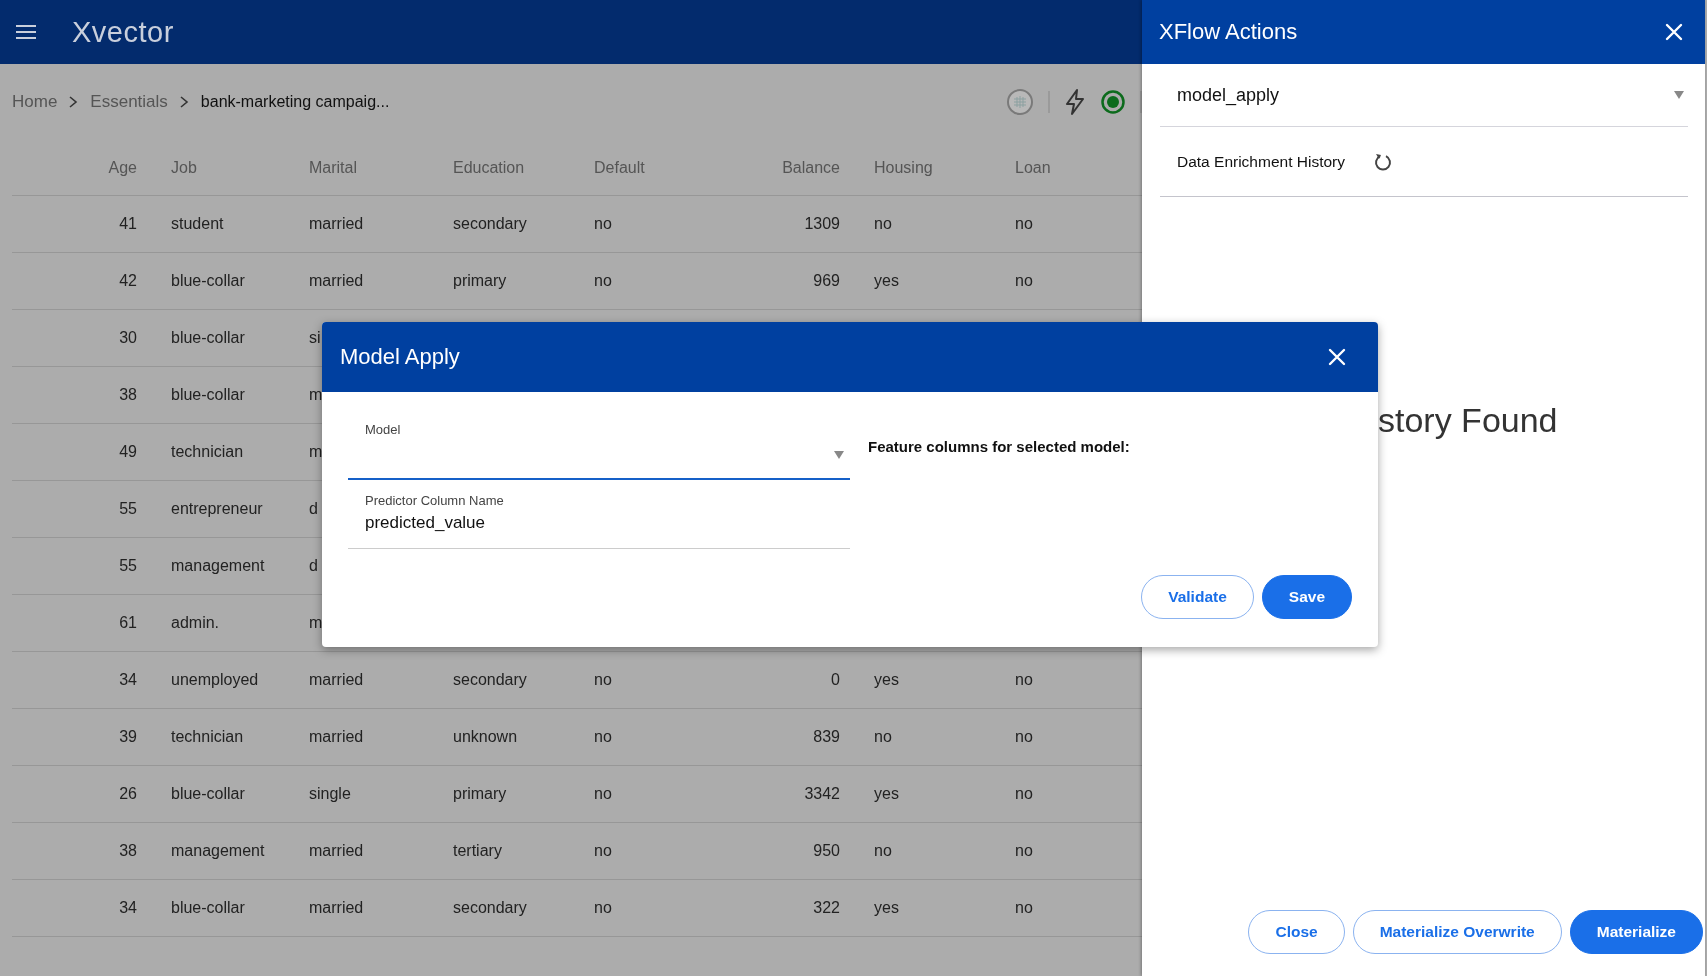  Describe the element at coordinates (826, 736) in the screenshot. I see `table-cell: 839` at that location.